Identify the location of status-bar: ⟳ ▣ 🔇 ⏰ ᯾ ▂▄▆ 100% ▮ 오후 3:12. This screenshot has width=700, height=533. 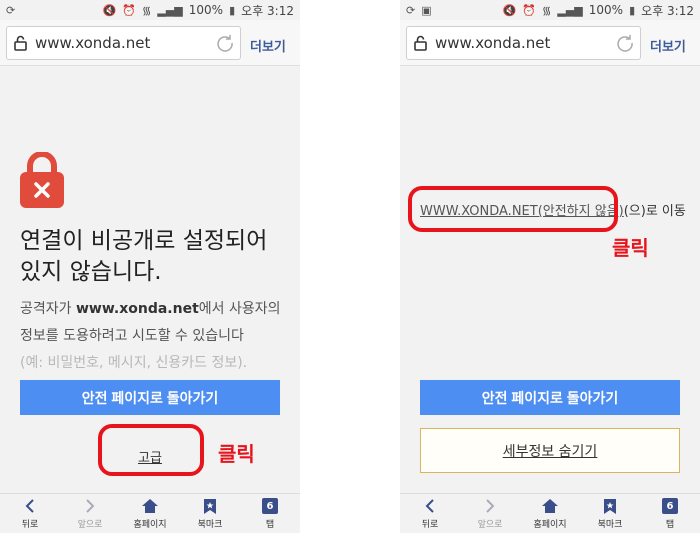
(550, 10).